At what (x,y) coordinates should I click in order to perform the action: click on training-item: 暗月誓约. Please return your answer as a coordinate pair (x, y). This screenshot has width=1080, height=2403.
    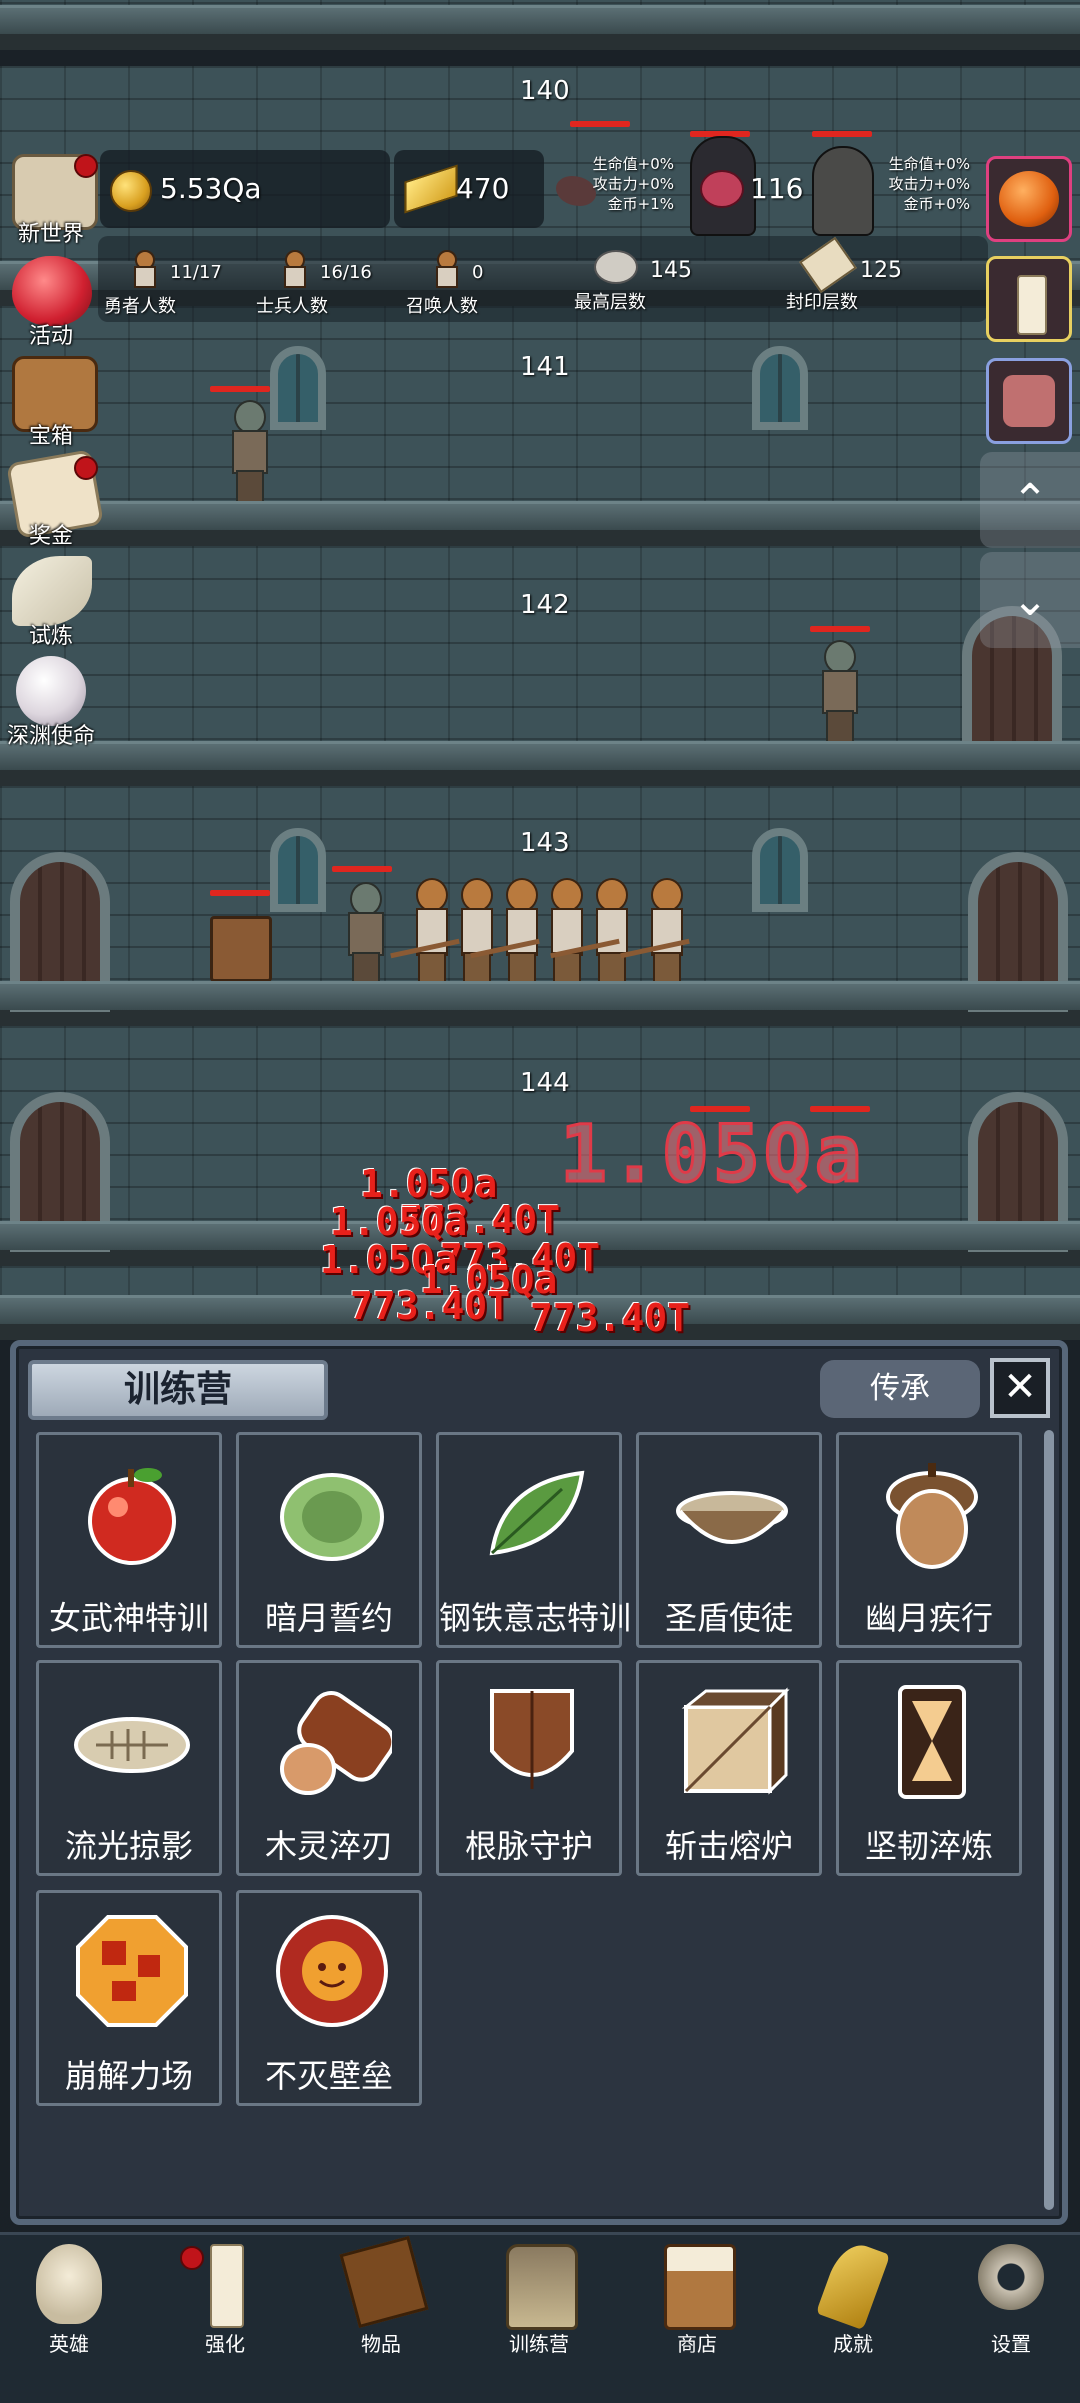
    Looking at the image, I should click on (329, 1540).